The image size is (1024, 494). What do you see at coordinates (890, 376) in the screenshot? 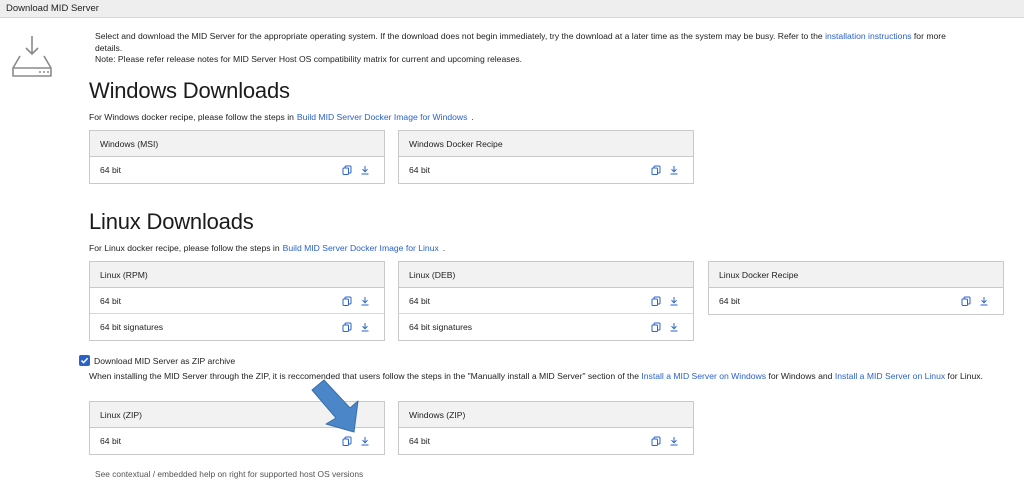
I see `install-mid-linux-link: Install a MID Server on Linux` at bounding box center [890, 376].